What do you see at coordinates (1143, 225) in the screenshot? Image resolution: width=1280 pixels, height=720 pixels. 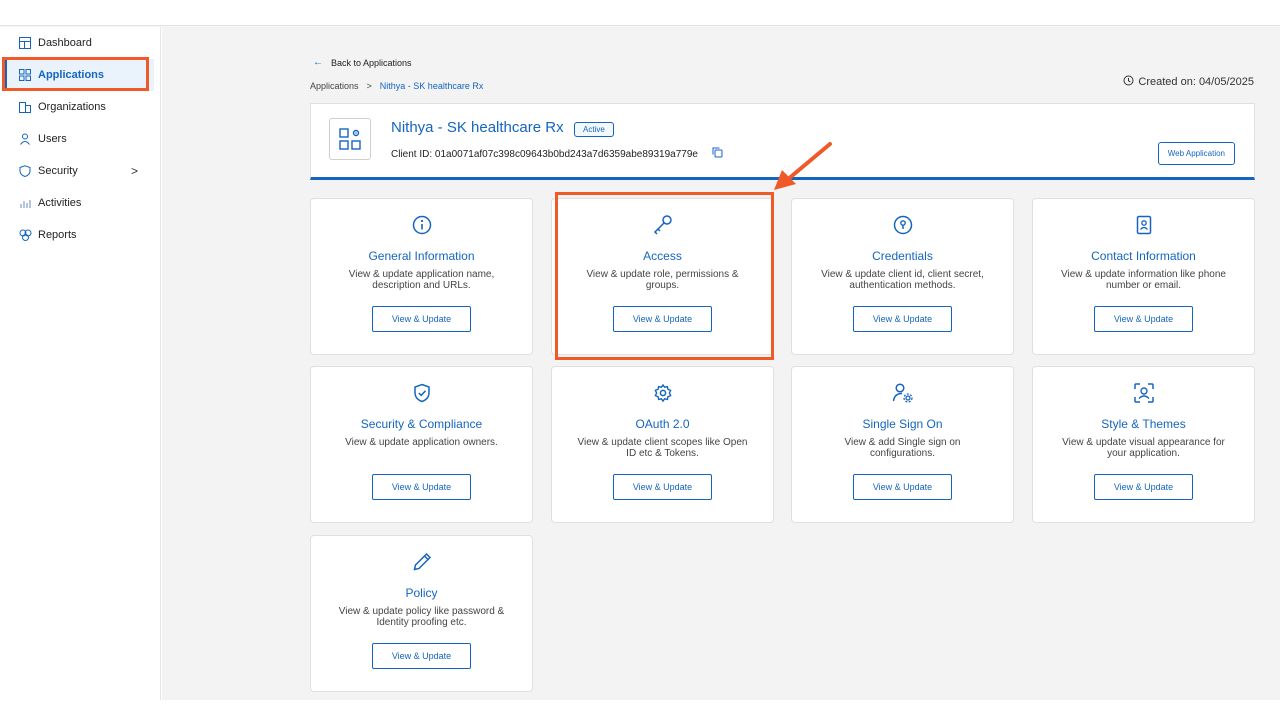 I see `contact-book-icon` at bounding box center [1143, 225].